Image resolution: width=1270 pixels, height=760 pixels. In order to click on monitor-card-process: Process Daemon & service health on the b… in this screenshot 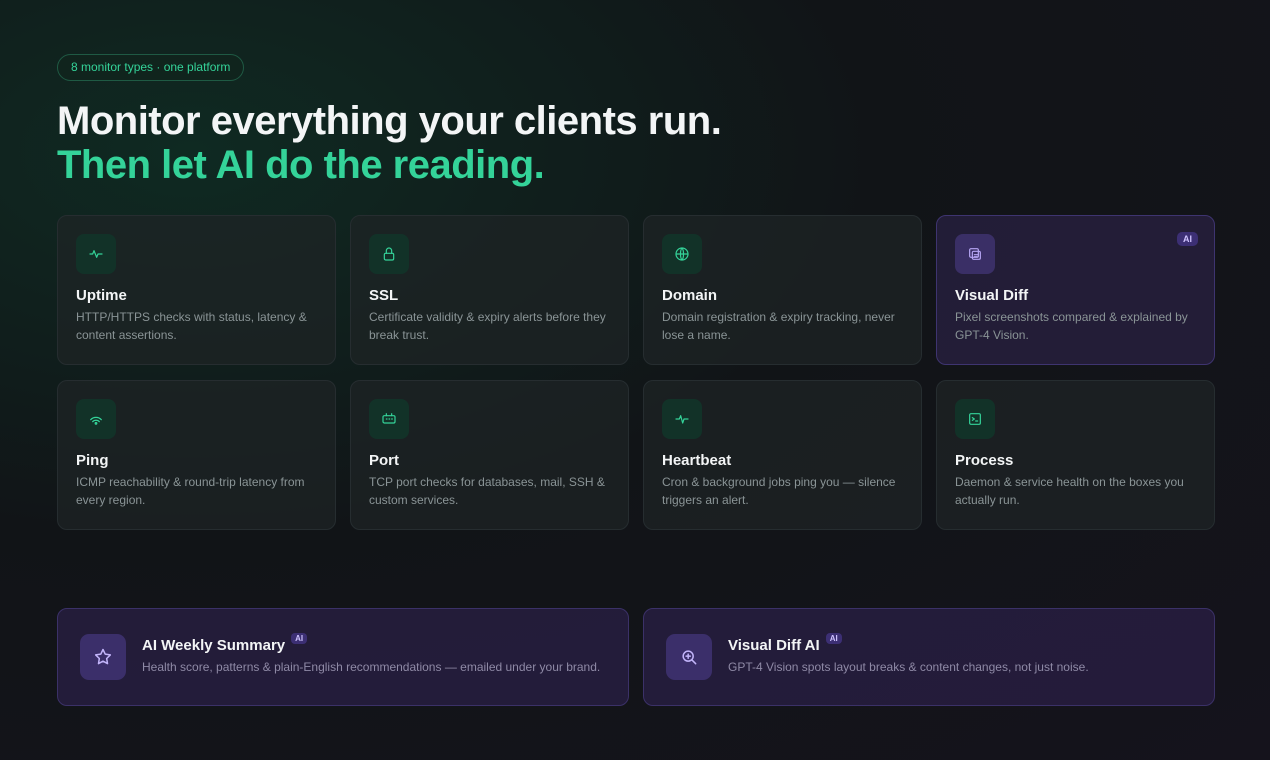, I will do `click(1075, 455)`.